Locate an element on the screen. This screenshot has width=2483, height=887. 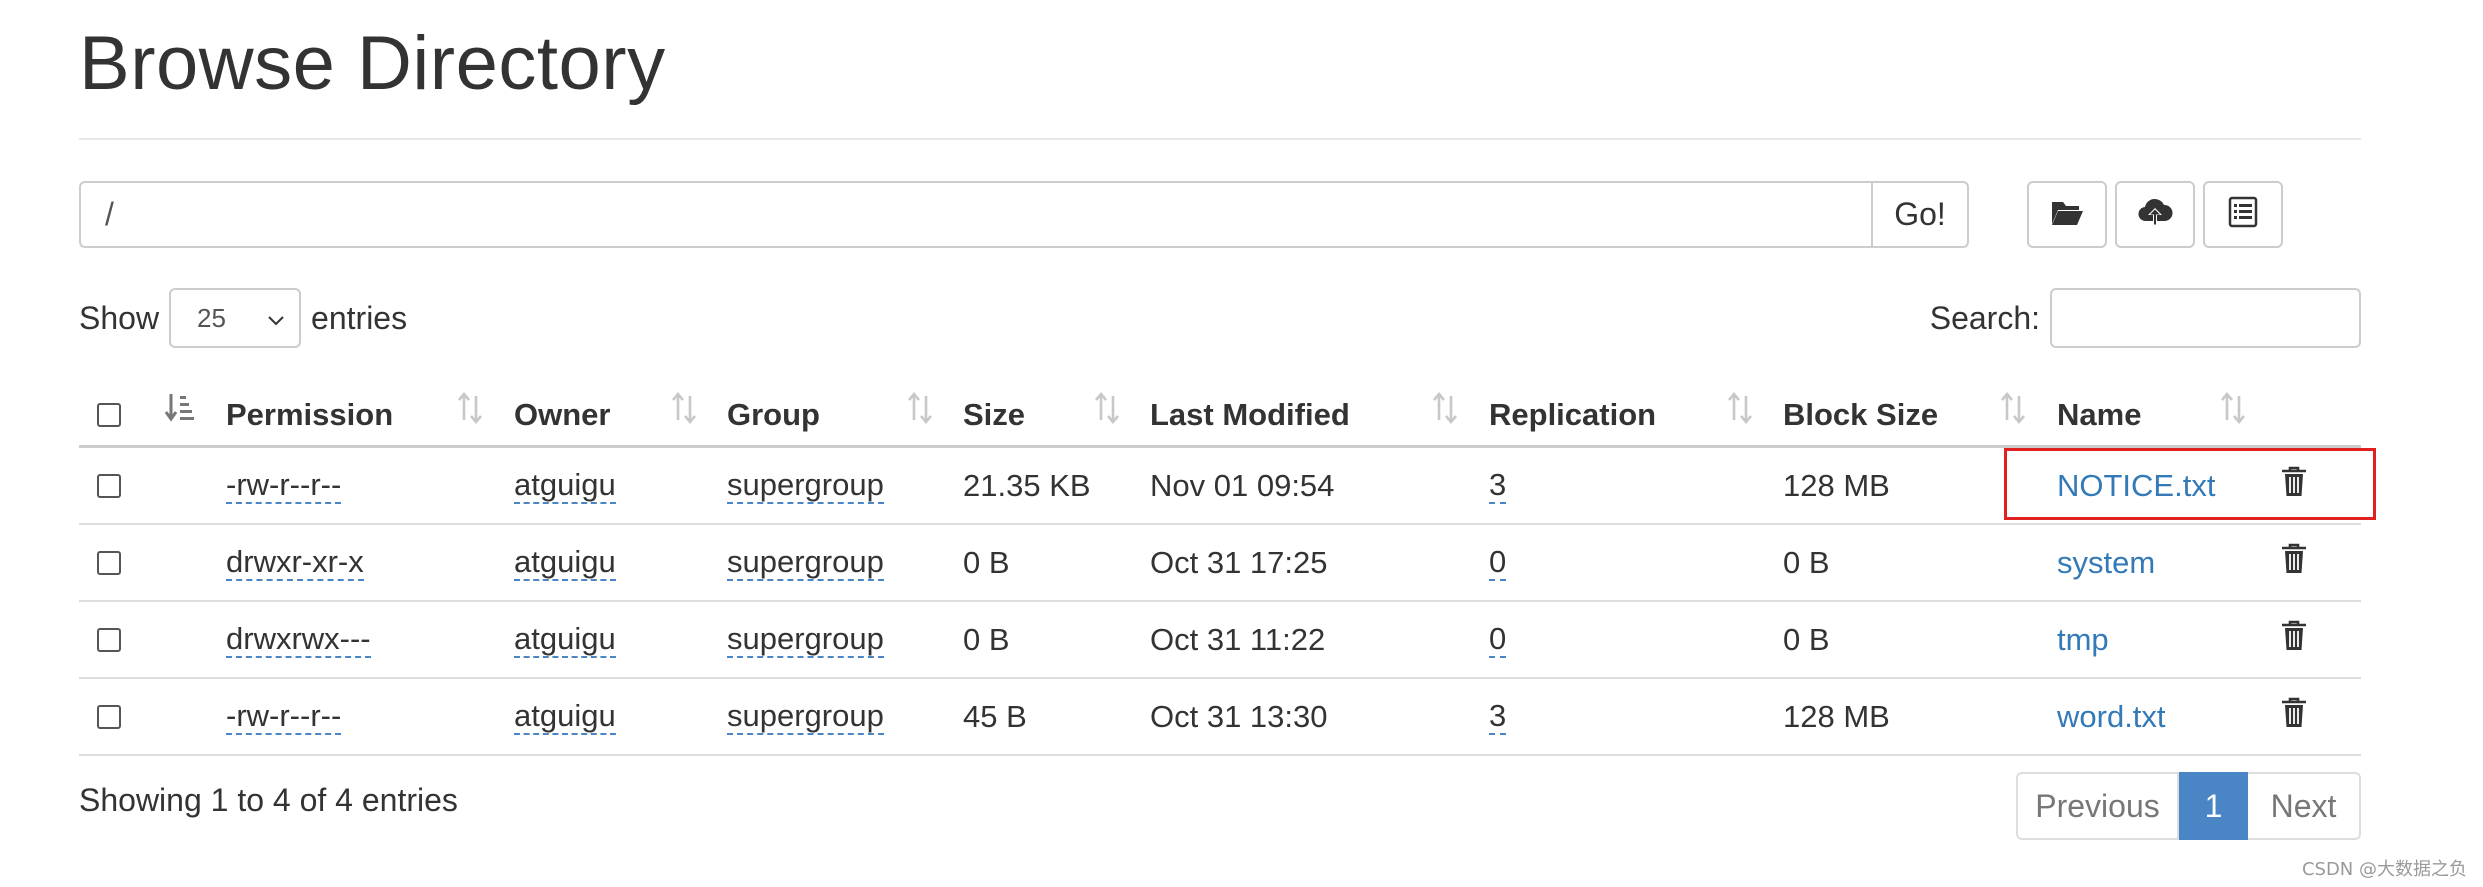
upload-button is located at coordinates (2155, 214).